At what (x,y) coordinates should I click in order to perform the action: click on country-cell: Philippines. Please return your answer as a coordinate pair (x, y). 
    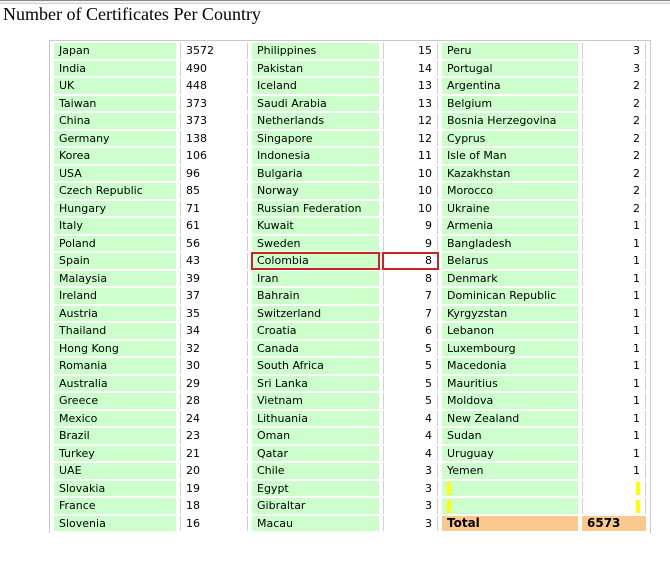
    Looking at the image, I should click on (315, 51).